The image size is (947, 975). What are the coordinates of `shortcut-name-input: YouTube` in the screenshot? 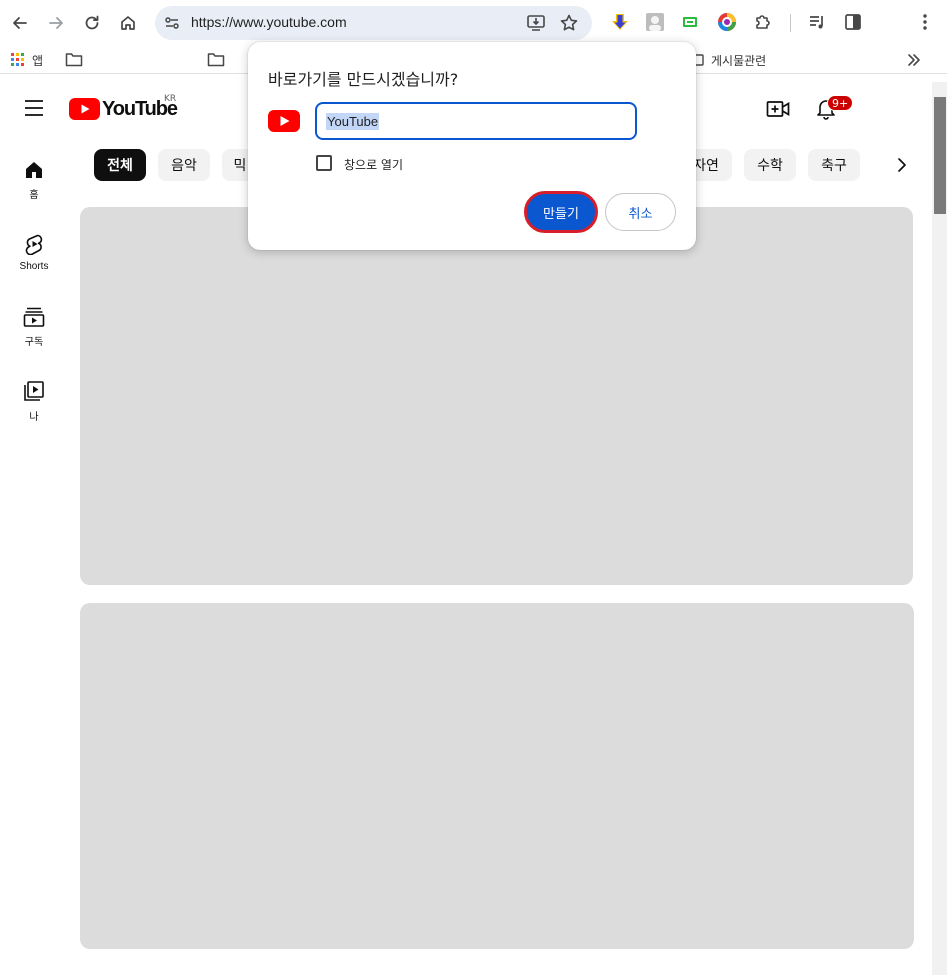 It's located at (476, 121).